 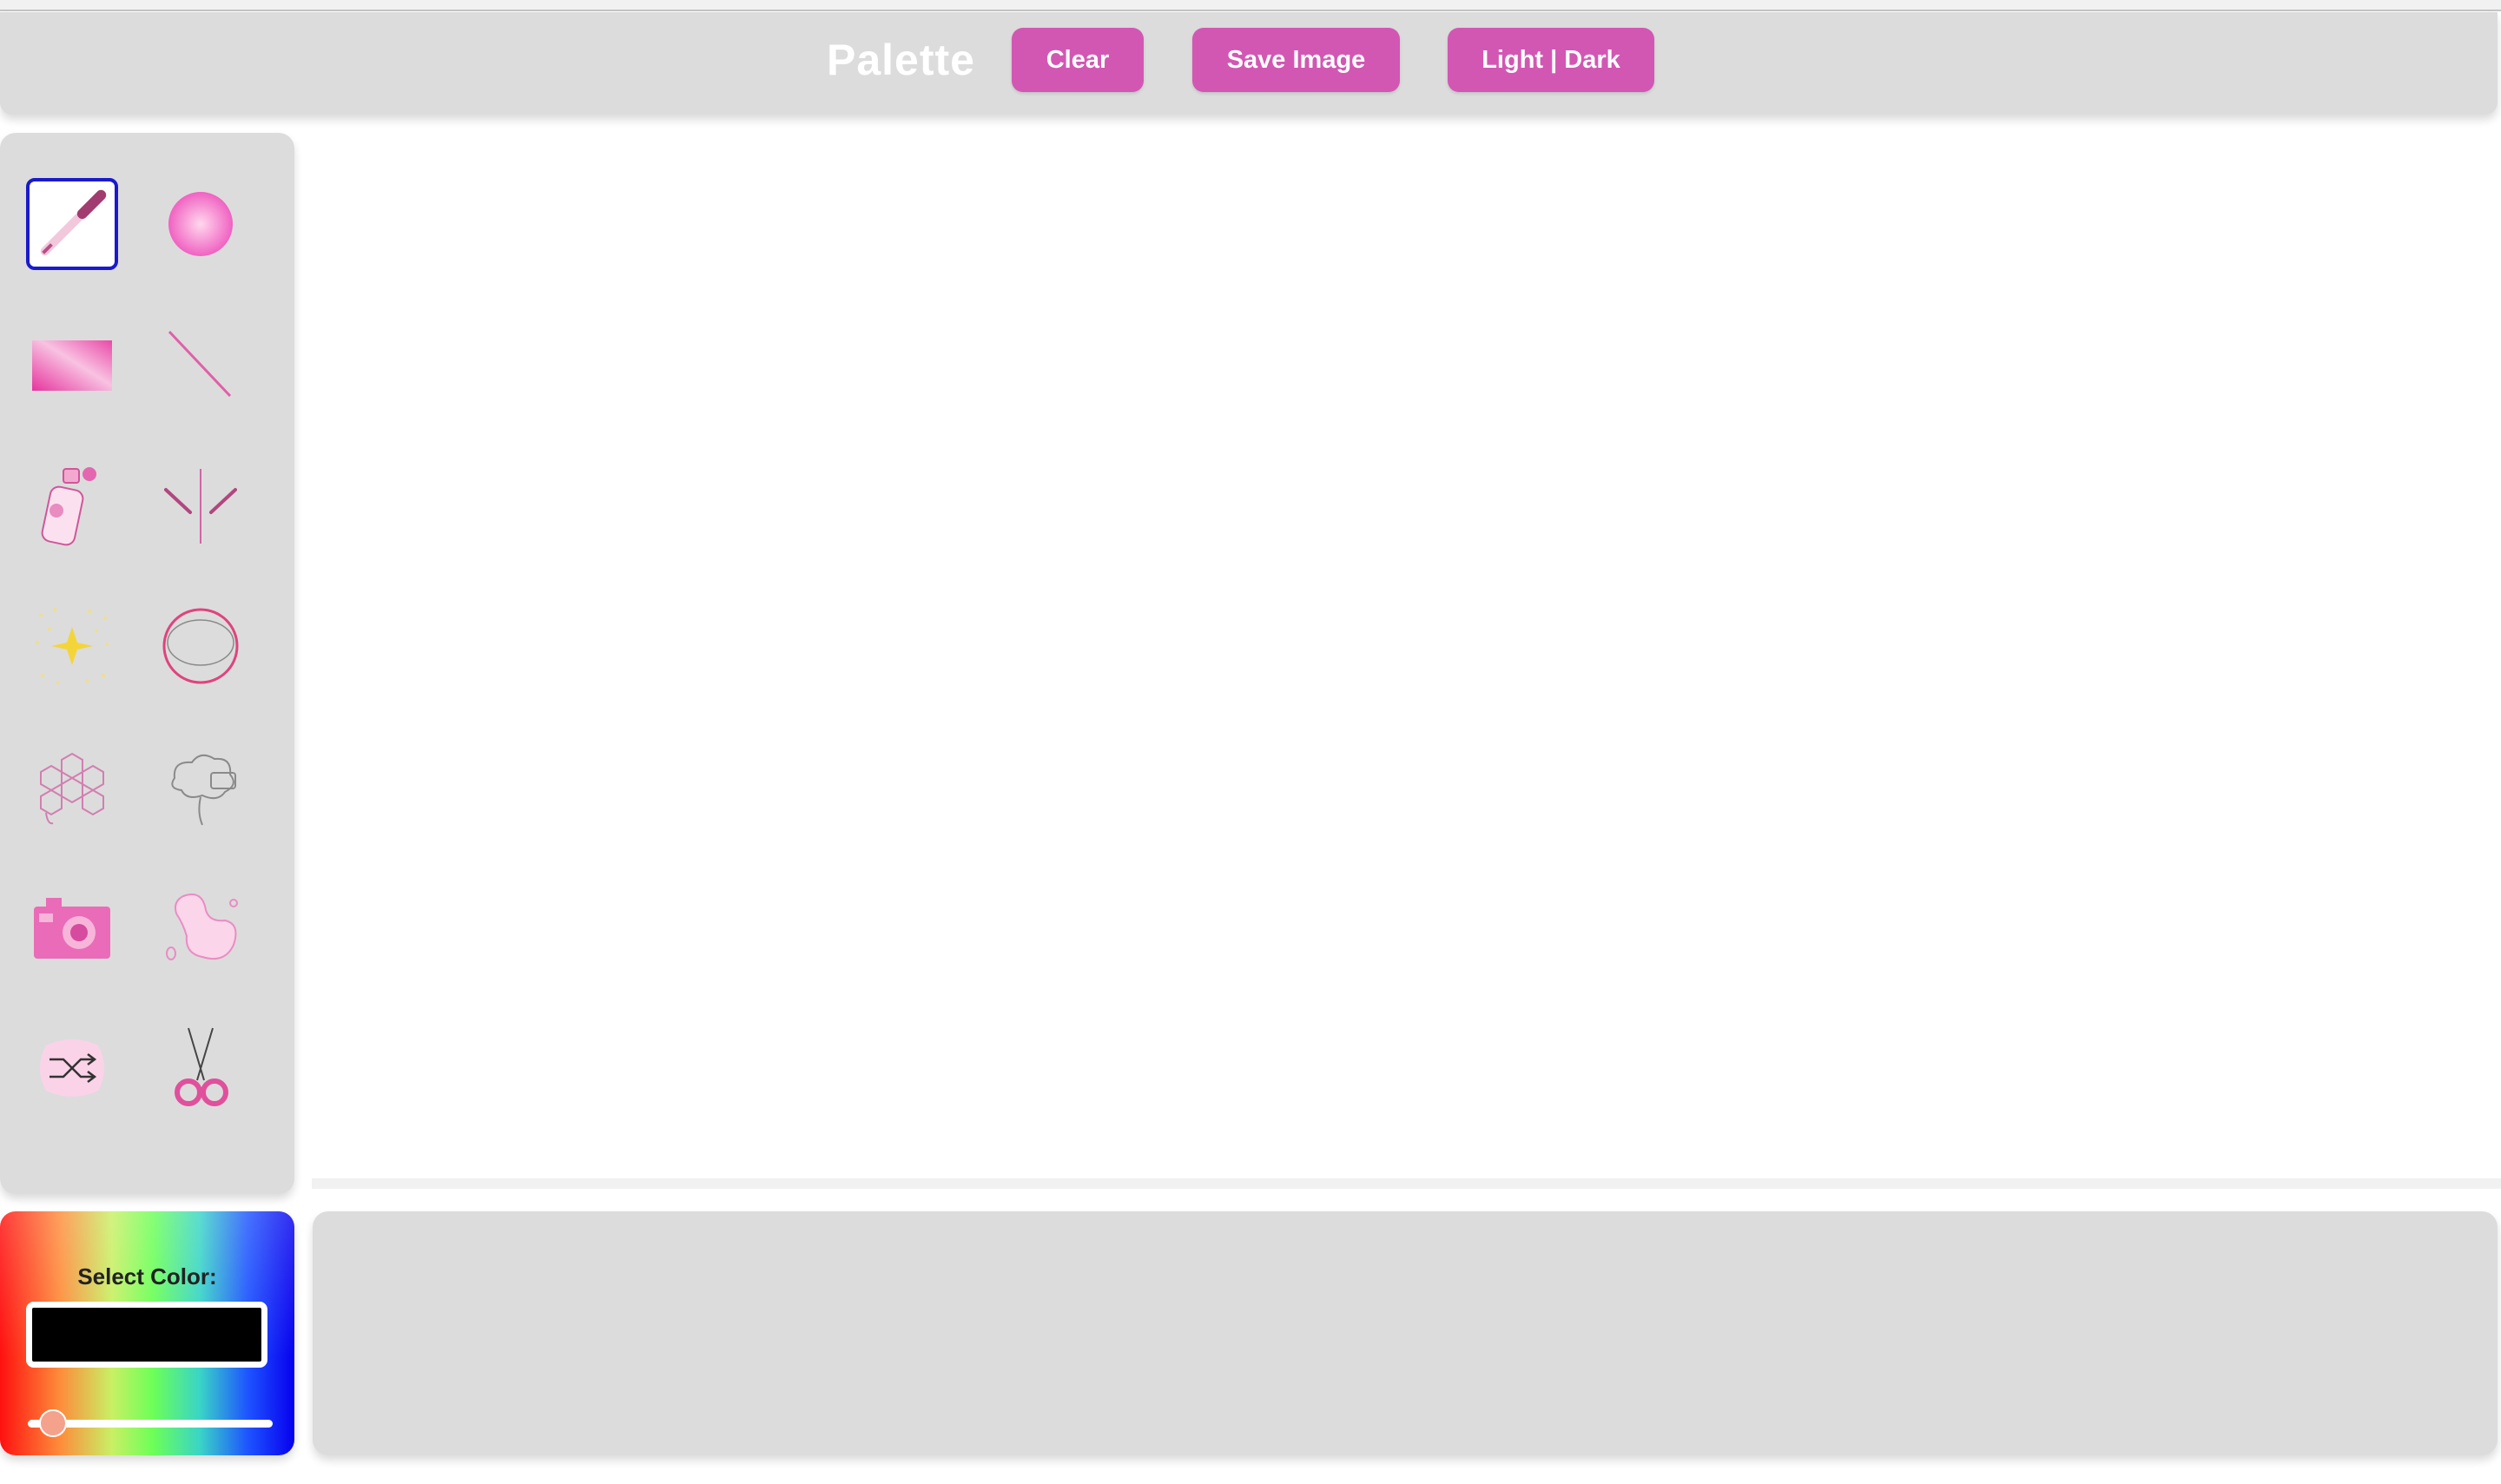 What do you see at coordinates (147, 1276) in the screenshot?
I see `select-color-label: Select Color:` at bounding box center [147, 1276].